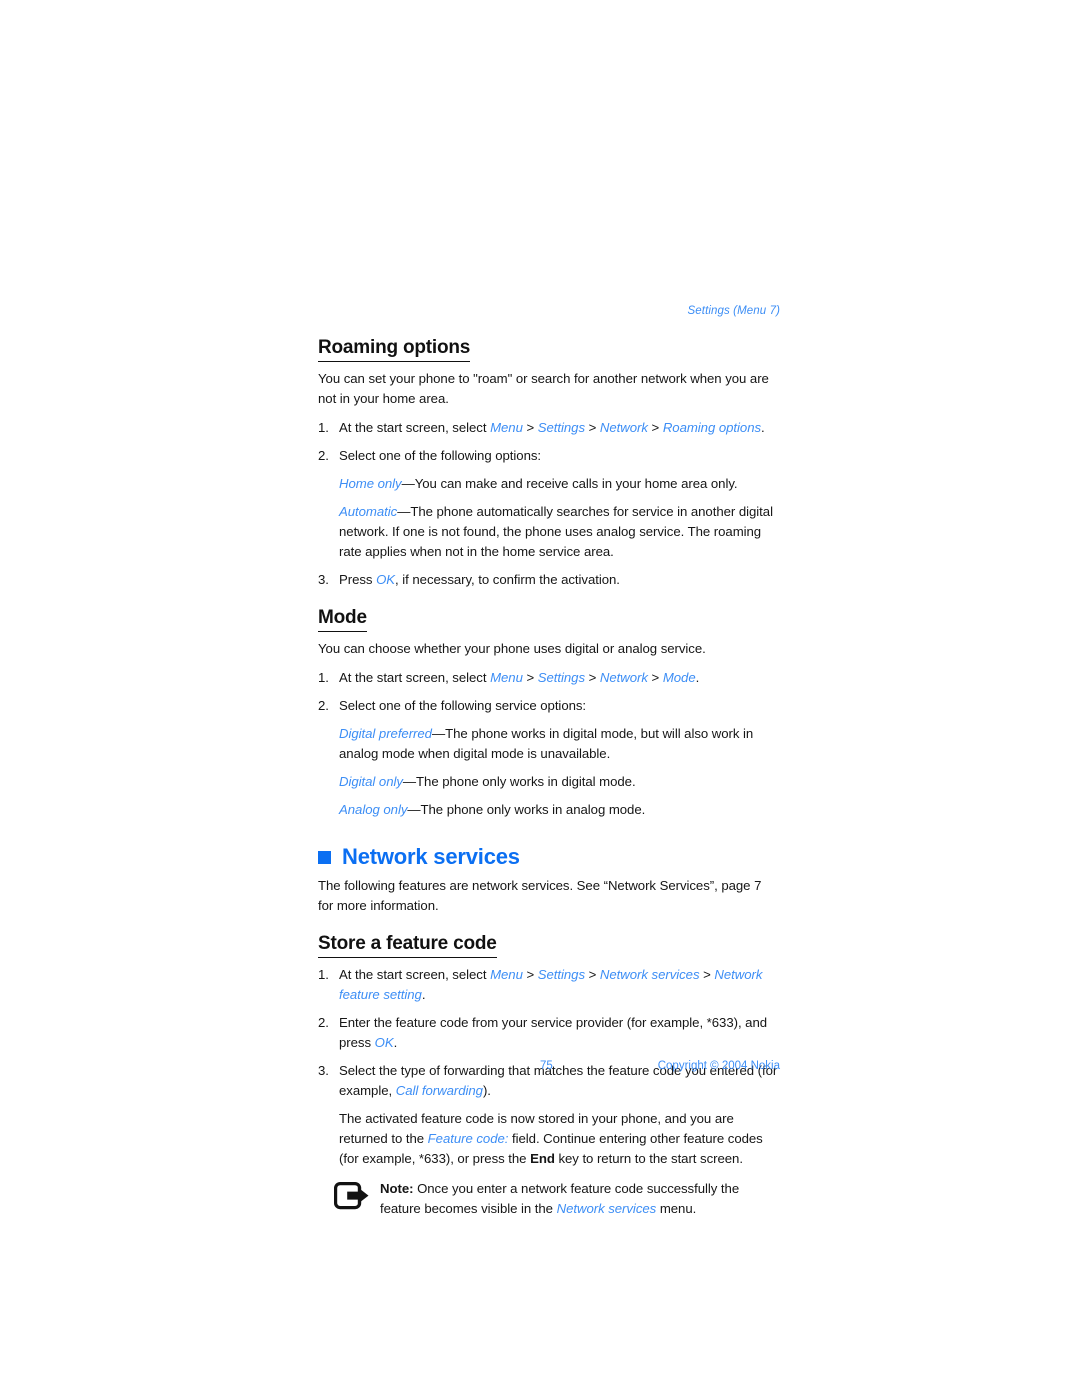  Describe the element at coordinates (486, 1091) in the screenshot. I see `step-suffix: ).` at that location.